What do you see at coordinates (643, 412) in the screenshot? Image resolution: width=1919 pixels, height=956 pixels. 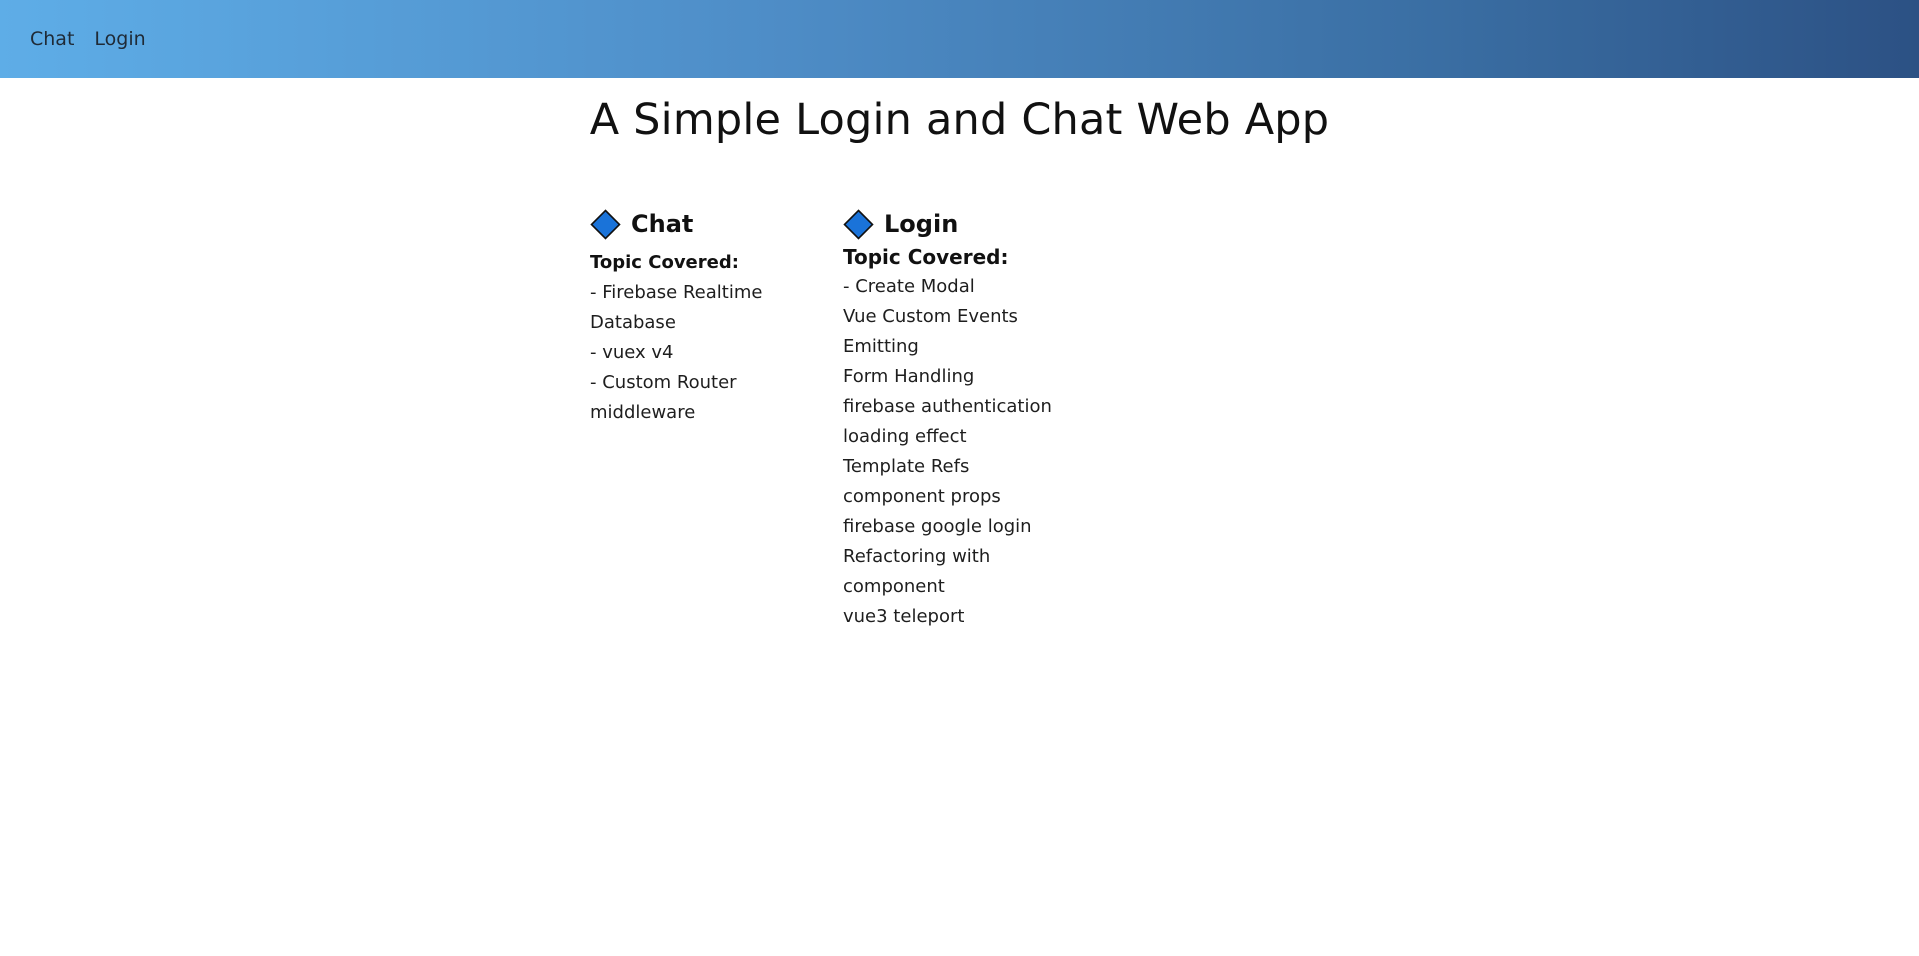 I see `list-item: middleware` at bounding box center [643, 412].